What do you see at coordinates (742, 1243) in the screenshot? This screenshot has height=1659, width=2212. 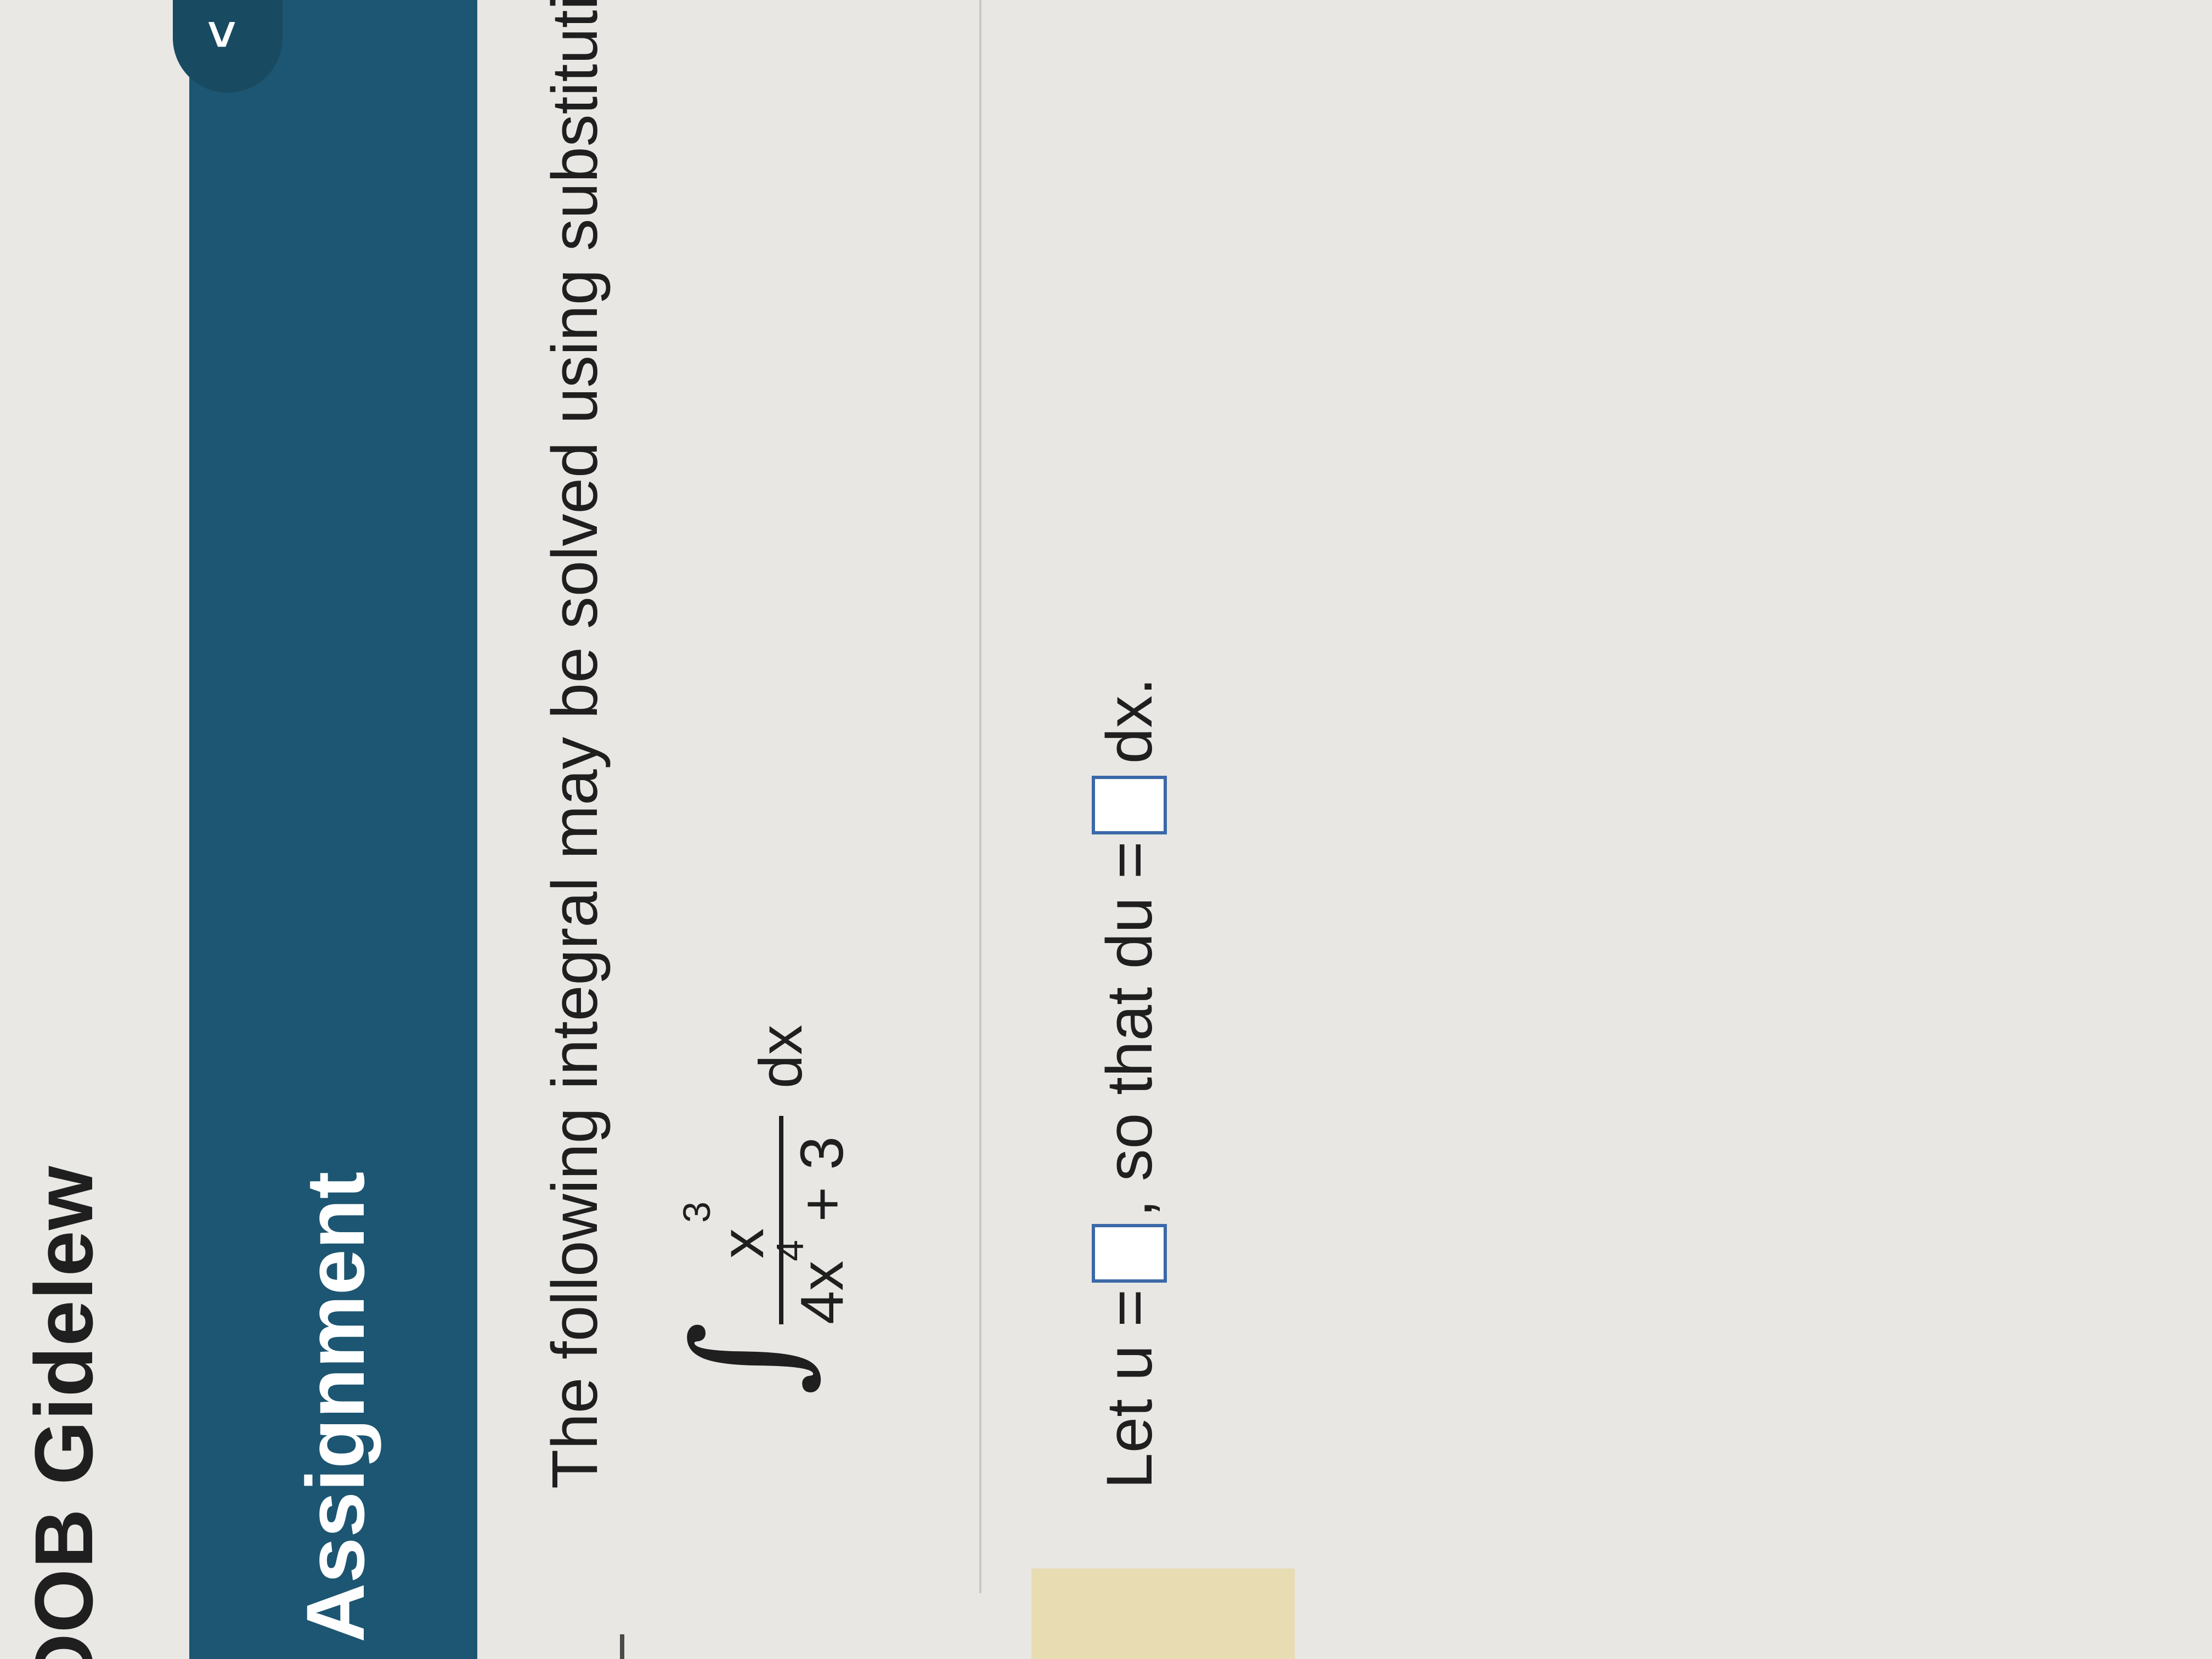 I see `numerator-base: x` at bounding box center [742, 1243].